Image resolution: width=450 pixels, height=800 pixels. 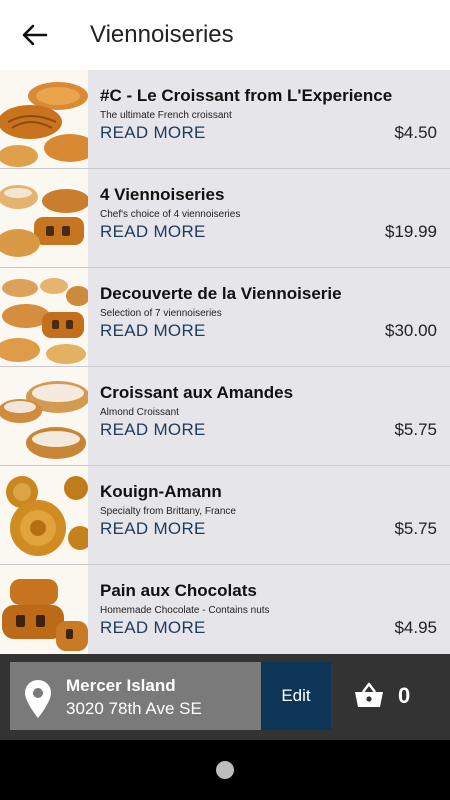 What do you see at coordinates (221, 293) in the screenshot?
I see `item-name: Decouverte de la Viennoiserie` at bounding box center [221, 293].